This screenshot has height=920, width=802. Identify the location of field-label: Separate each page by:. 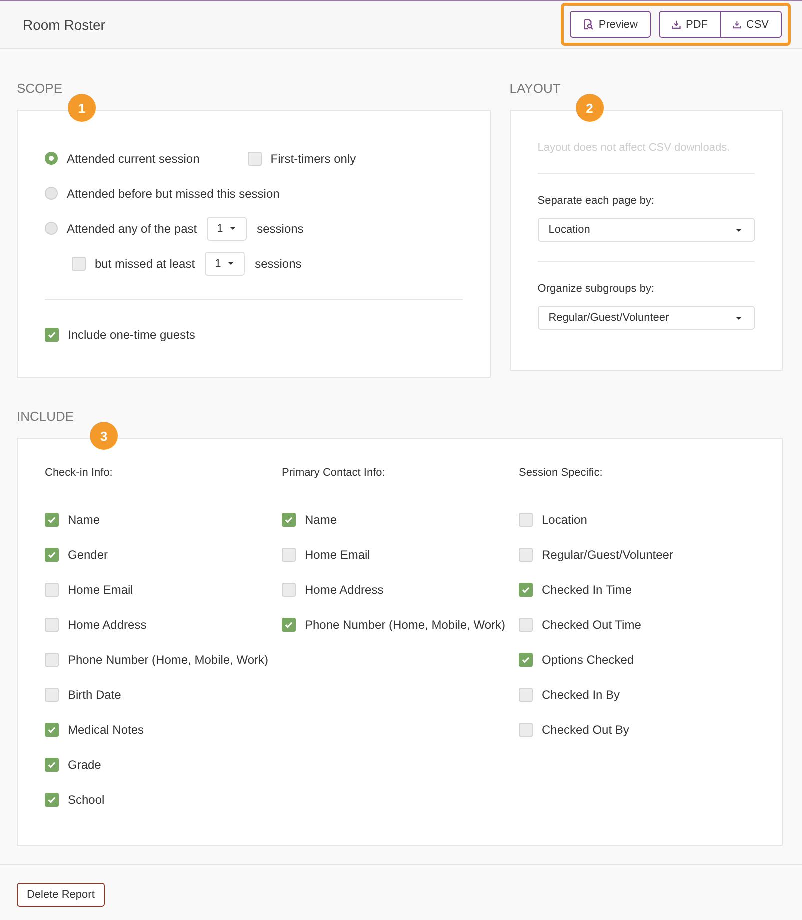
(597, 201).